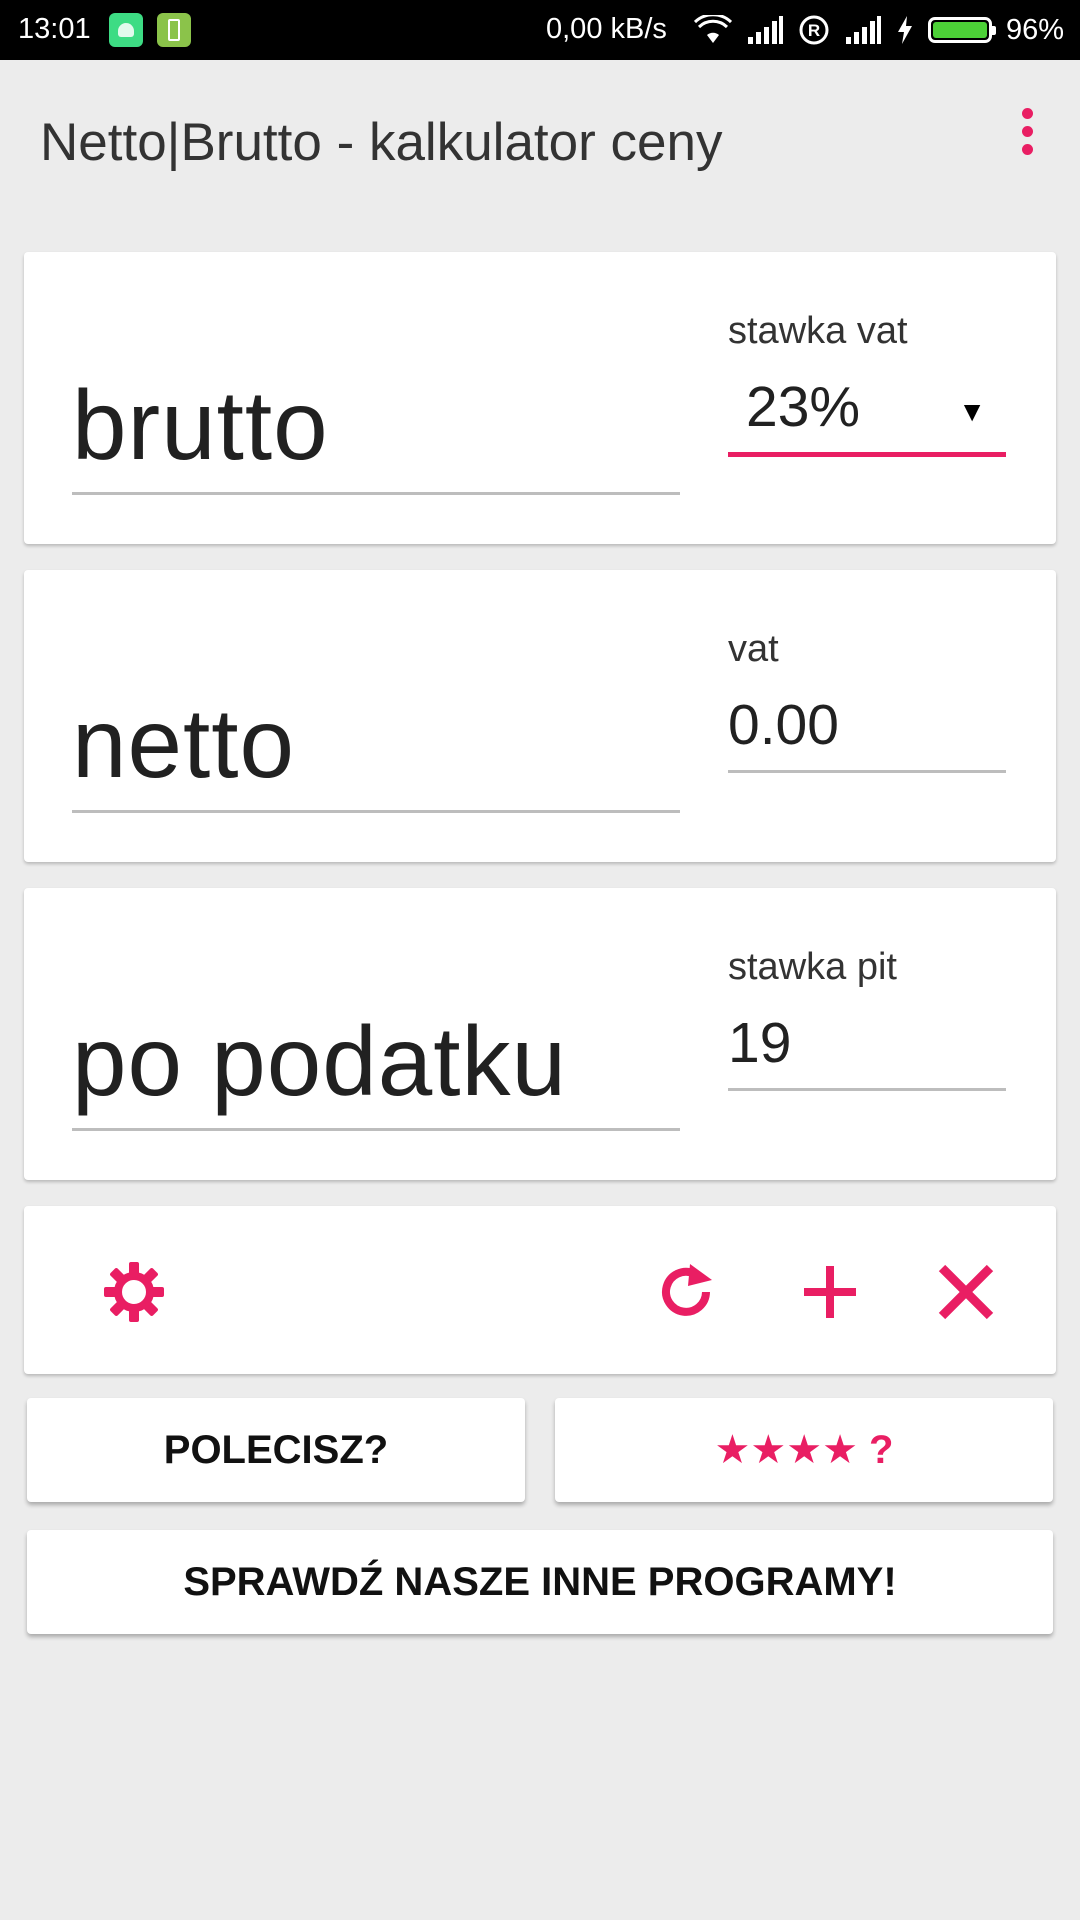  Describe the element at coordinates (174, 30) in the screenshot. I see `battery-app-icon` at that location.